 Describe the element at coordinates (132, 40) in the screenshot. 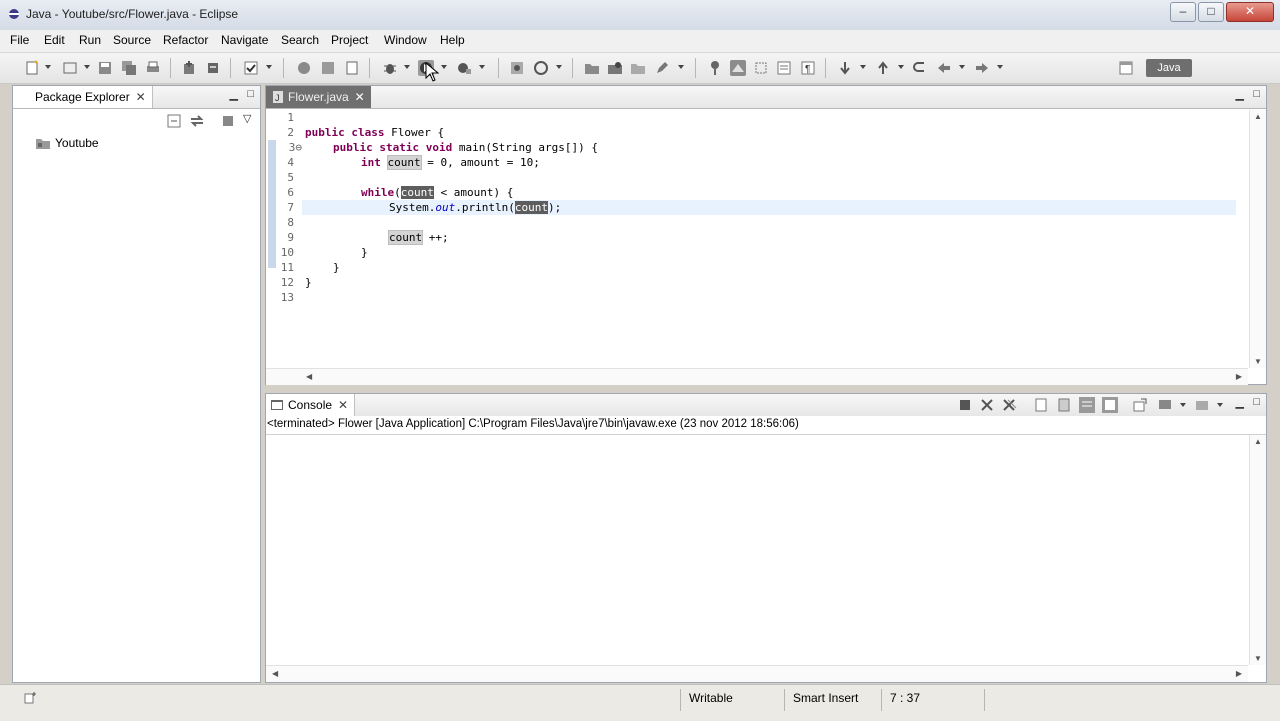

I see `menu-source: Source` at that location.